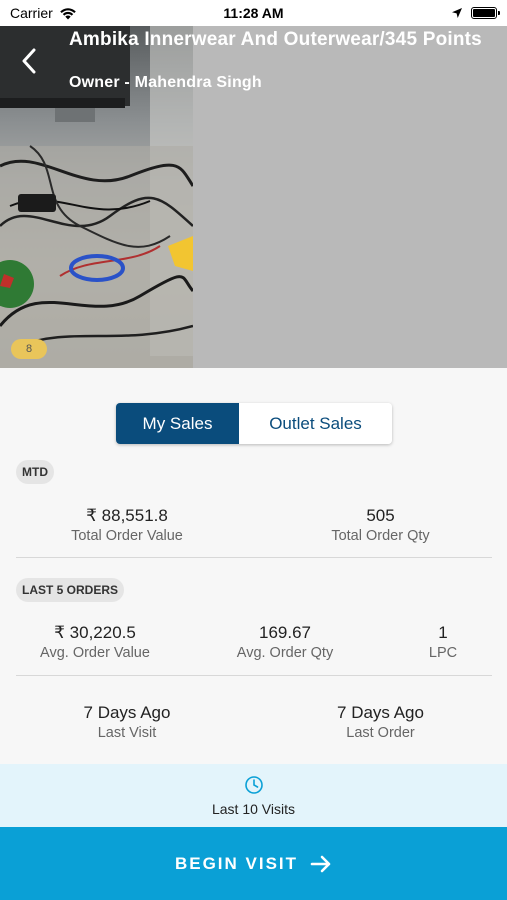 The image size is (507, 900). What do you see at coordinates (95, 653) in the screenshot?
I see `avg-order-value-label: Avg. Order Value` at bounding box center [95, 653].